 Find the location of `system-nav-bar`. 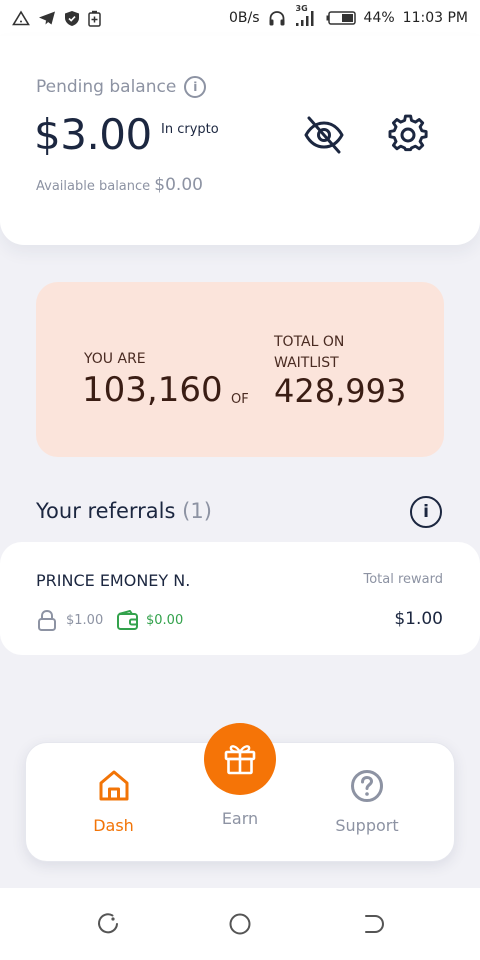

system-nav-bar is located at coordinates (240, 924).